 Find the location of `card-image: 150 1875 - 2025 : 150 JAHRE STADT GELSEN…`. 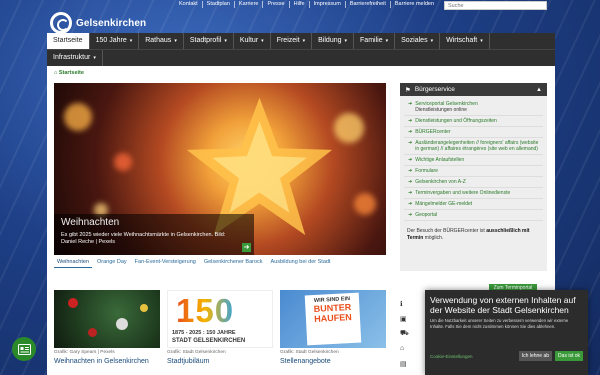

card-image: 150 1875 - 2025 : 150 JAHRE STADT GELSEN… is located at coordinates (220, 319).